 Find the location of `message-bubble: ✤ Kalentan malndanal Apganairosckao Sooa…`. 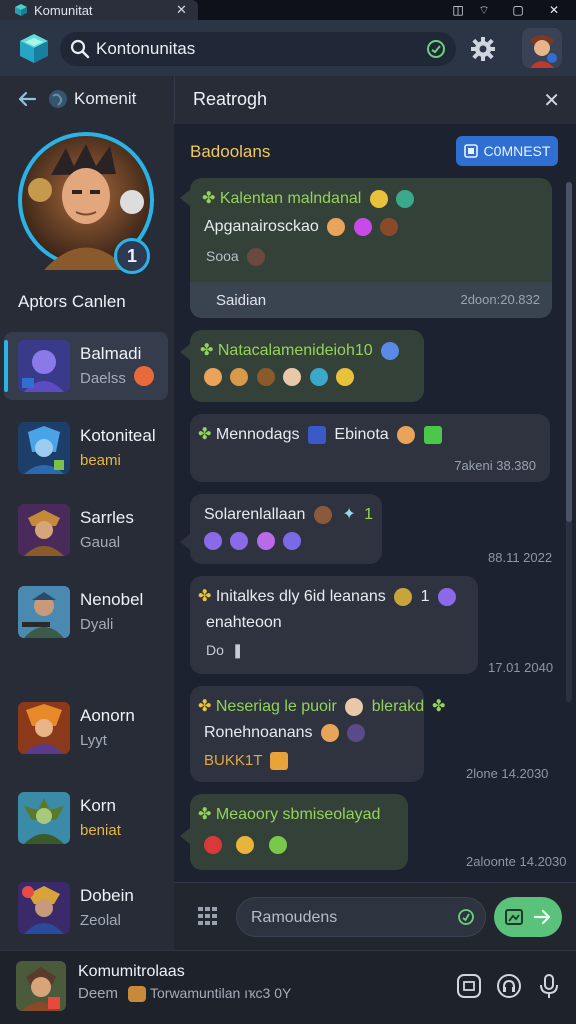

message-bubble: ✤ Kalentan malndanal Apganairosckao Sooa… is located at coordinates (371, 248).